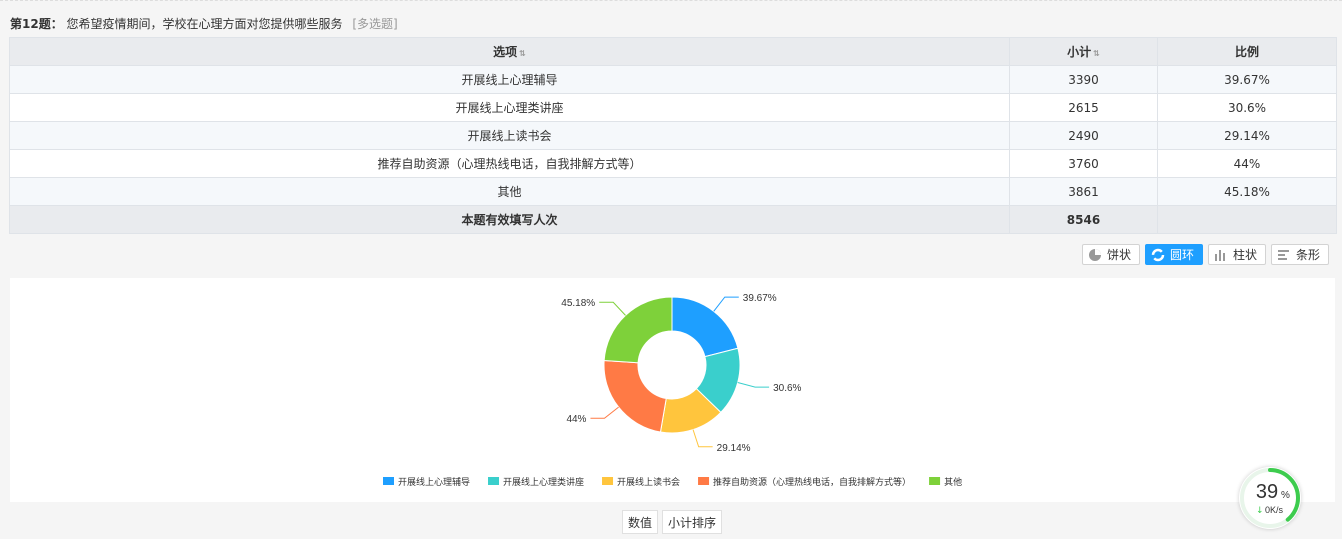 The width and height of the screenshot is (1342, 539). Describe the element at coordinates (1247, 135) in the screenshot. I see `cell-percent: 29.14%` at that location.